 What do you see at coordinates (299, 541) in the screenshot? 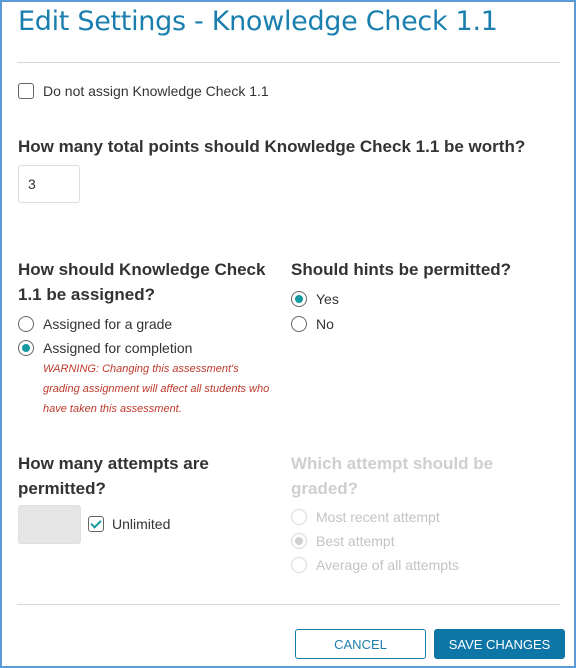
I see `radio-best` at bounding box center [299, 541].